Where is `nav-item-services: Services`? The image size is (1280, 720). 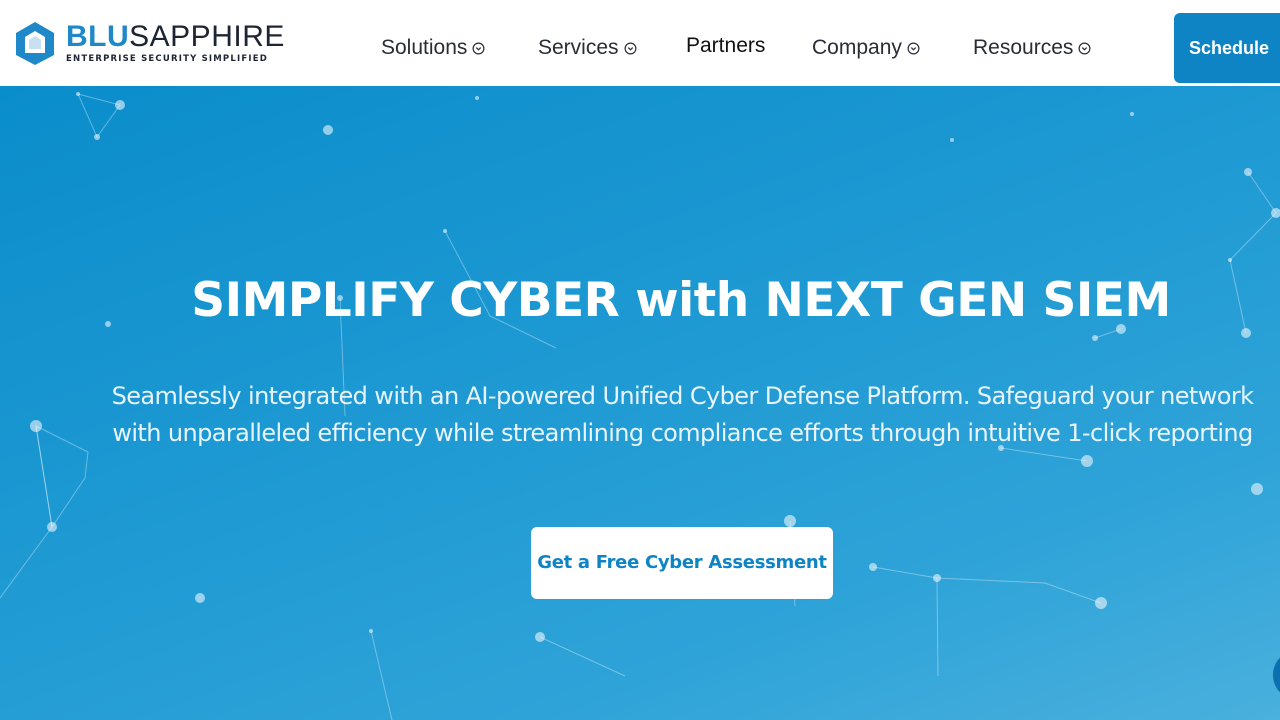
nav-item-services: Services is located at coordinates (587, 48).